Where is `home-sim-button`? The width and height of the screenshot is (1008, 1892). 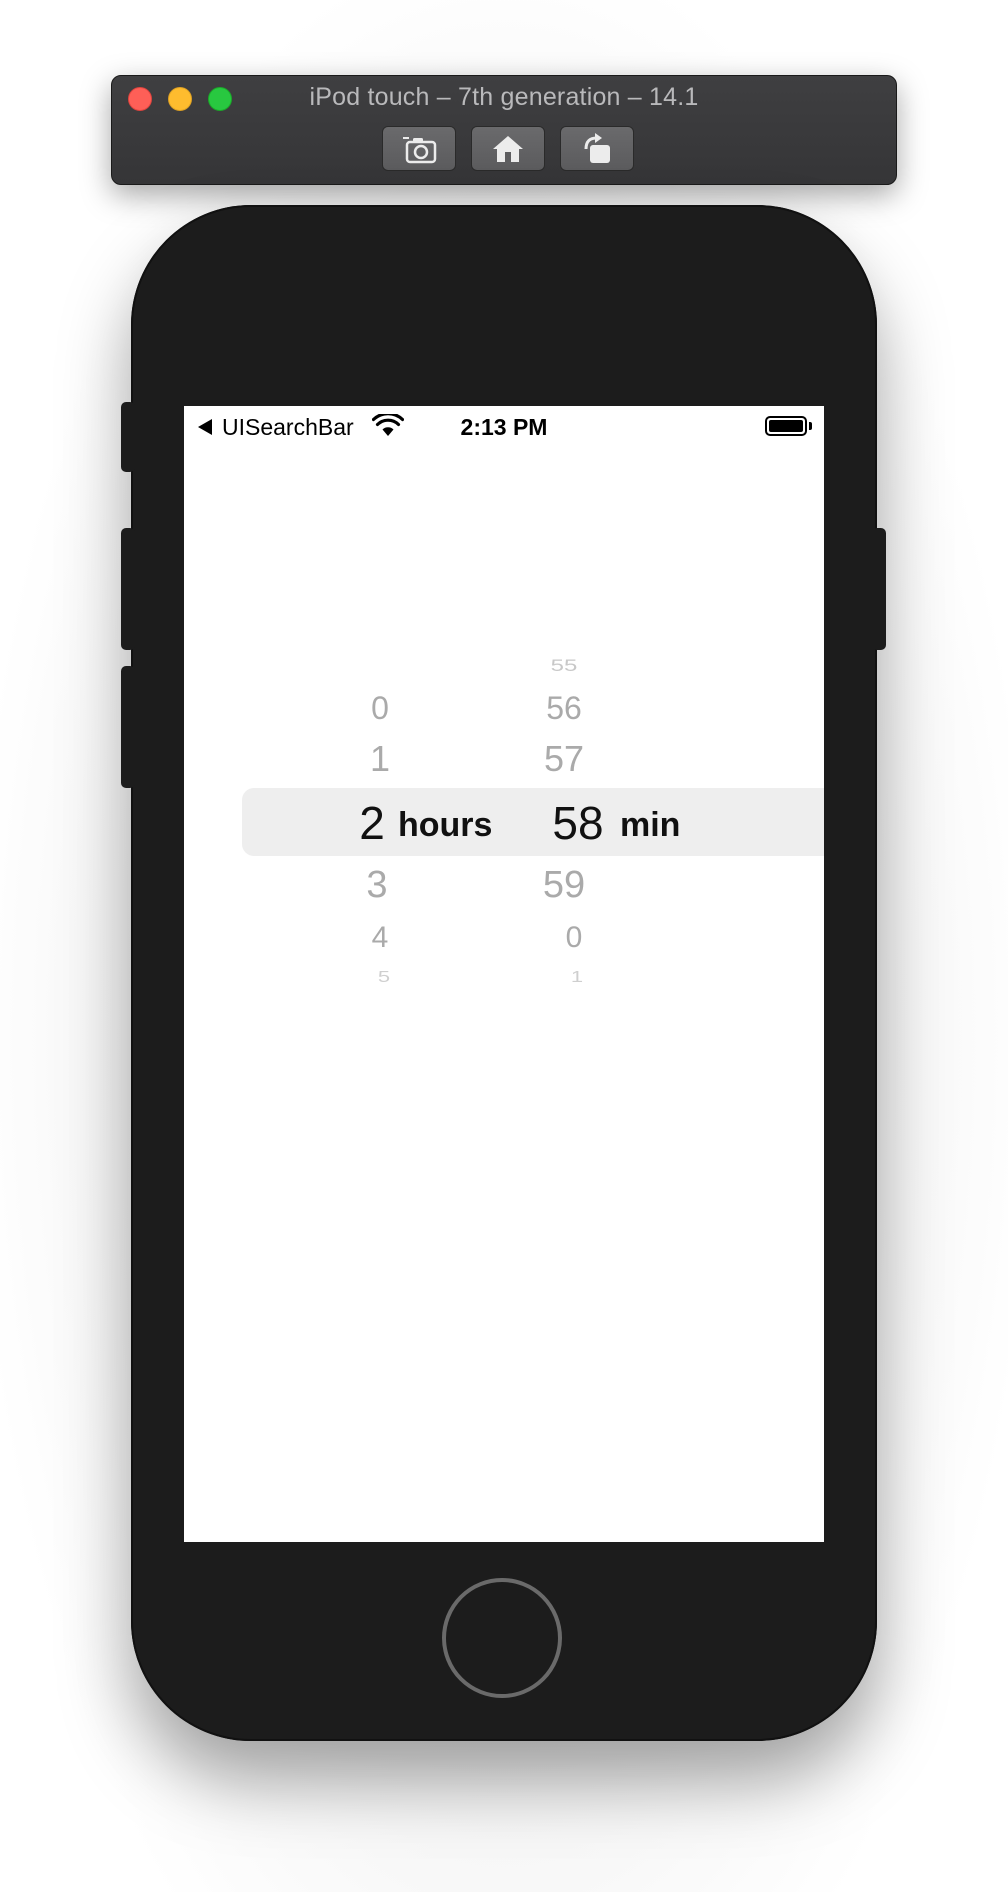 home-sim-button is located at coordinates (508, 148).